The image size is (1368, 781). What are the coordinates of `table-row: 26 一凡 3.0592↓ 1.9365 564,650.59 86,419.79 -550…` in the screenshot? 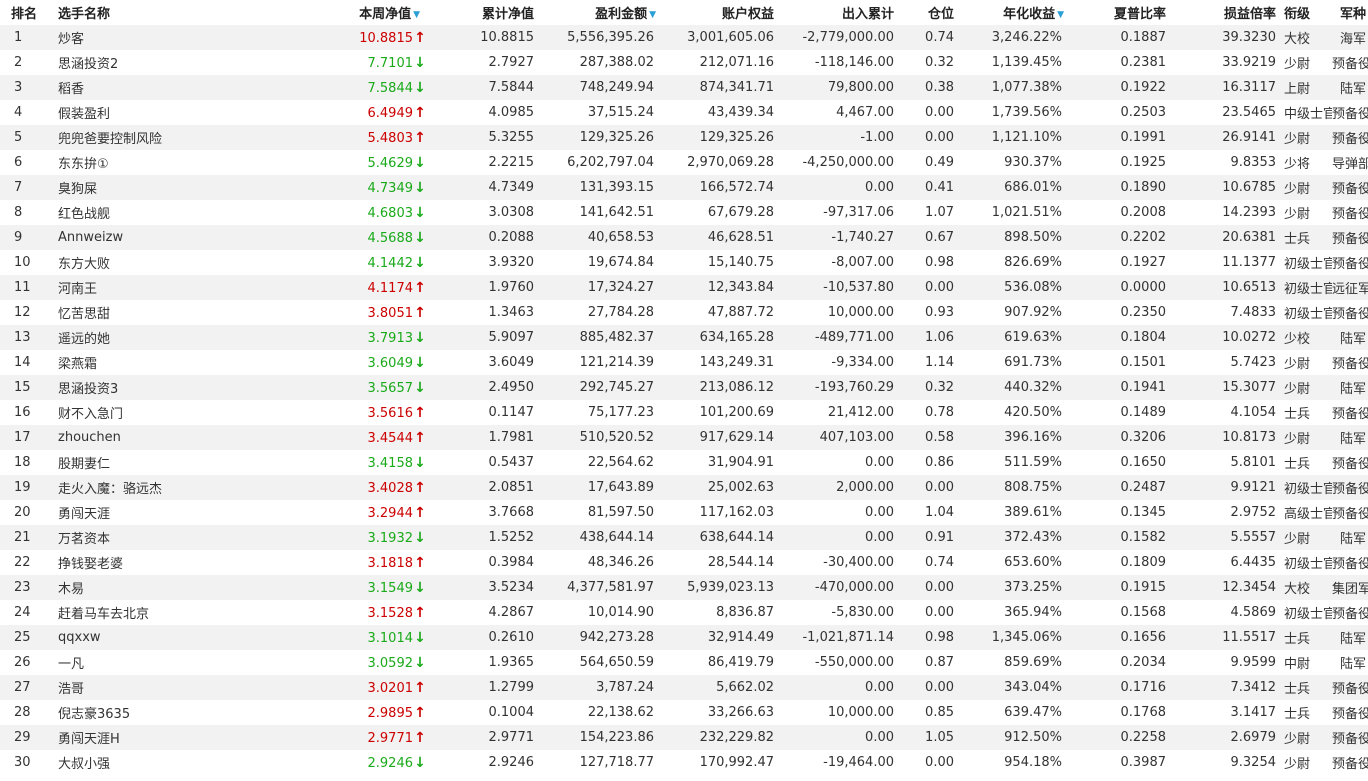 It's located at (684, 662).